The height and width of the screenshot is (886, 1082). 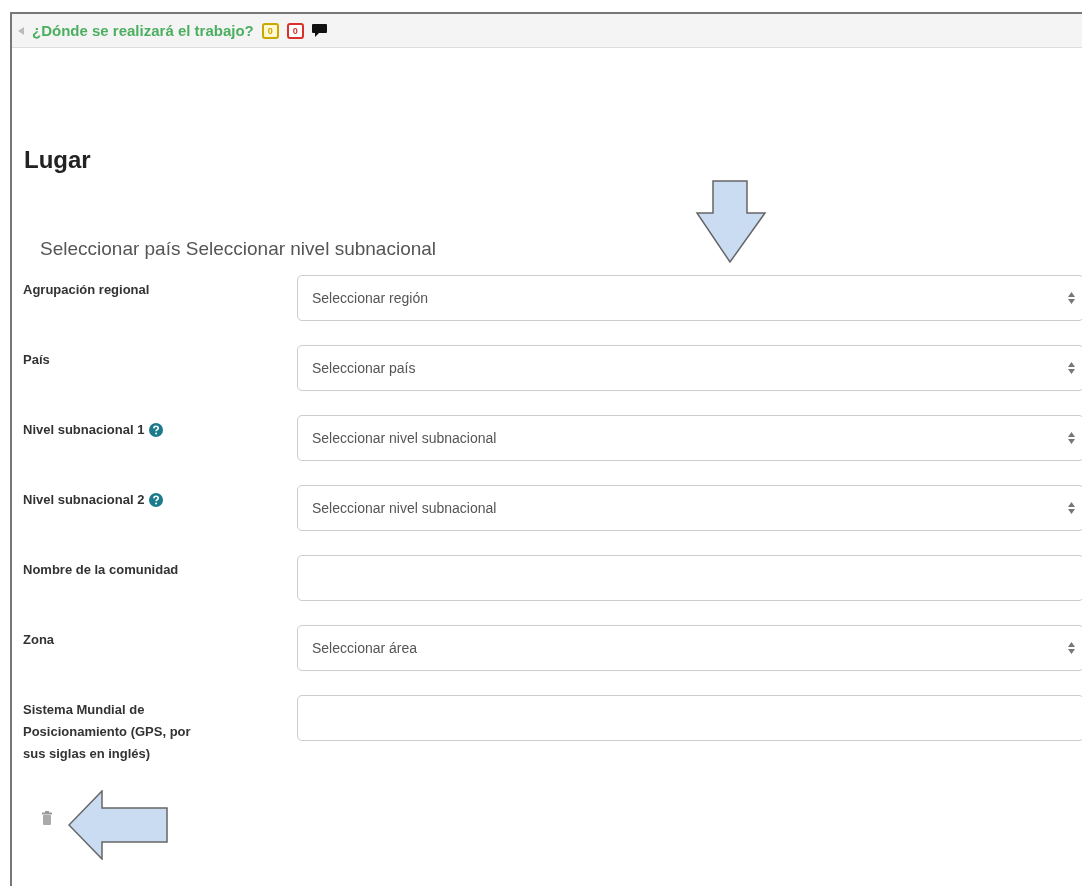 I want to click on field-label: Zona, so click(x=39, y=640).